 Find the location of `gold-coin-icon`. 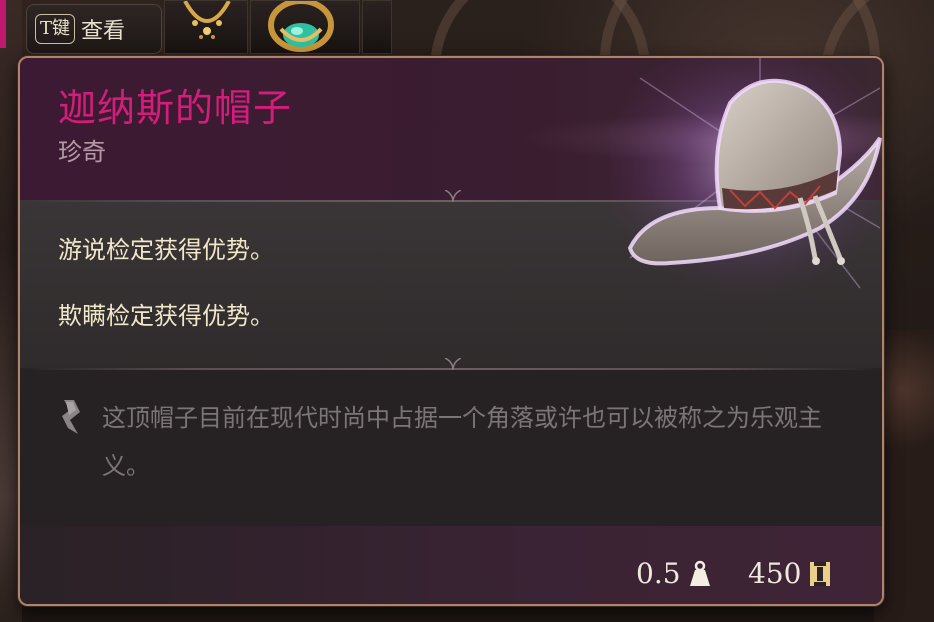

gold-coin-icon is located at coordinates (820, 574).